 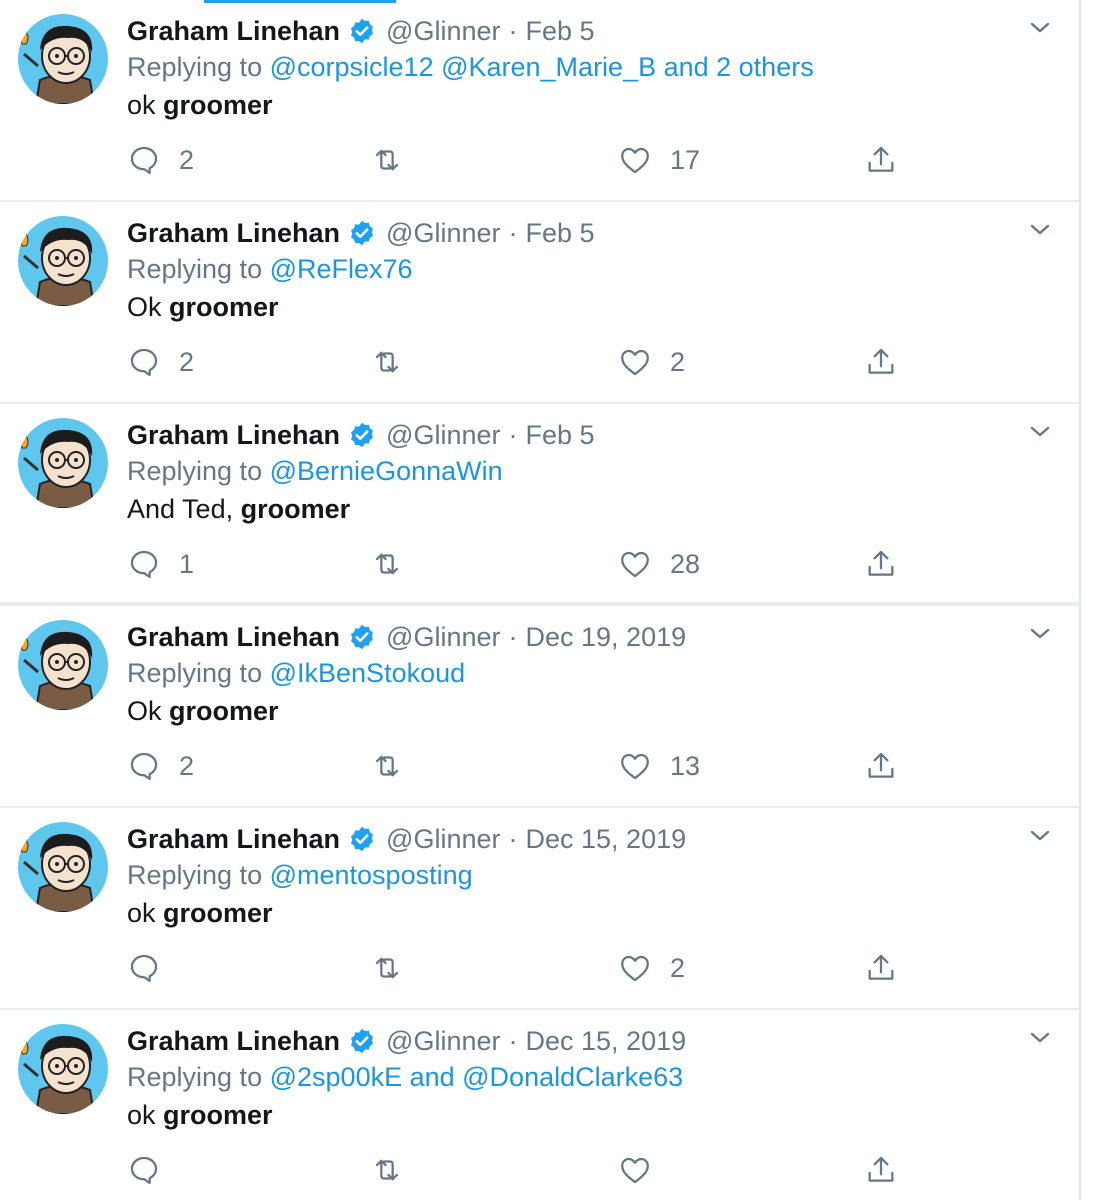 What do you see at coordinates (200, 105) in the screenshot?
I see `tweet-text: ok groomer` at bounding box center [200, 105].